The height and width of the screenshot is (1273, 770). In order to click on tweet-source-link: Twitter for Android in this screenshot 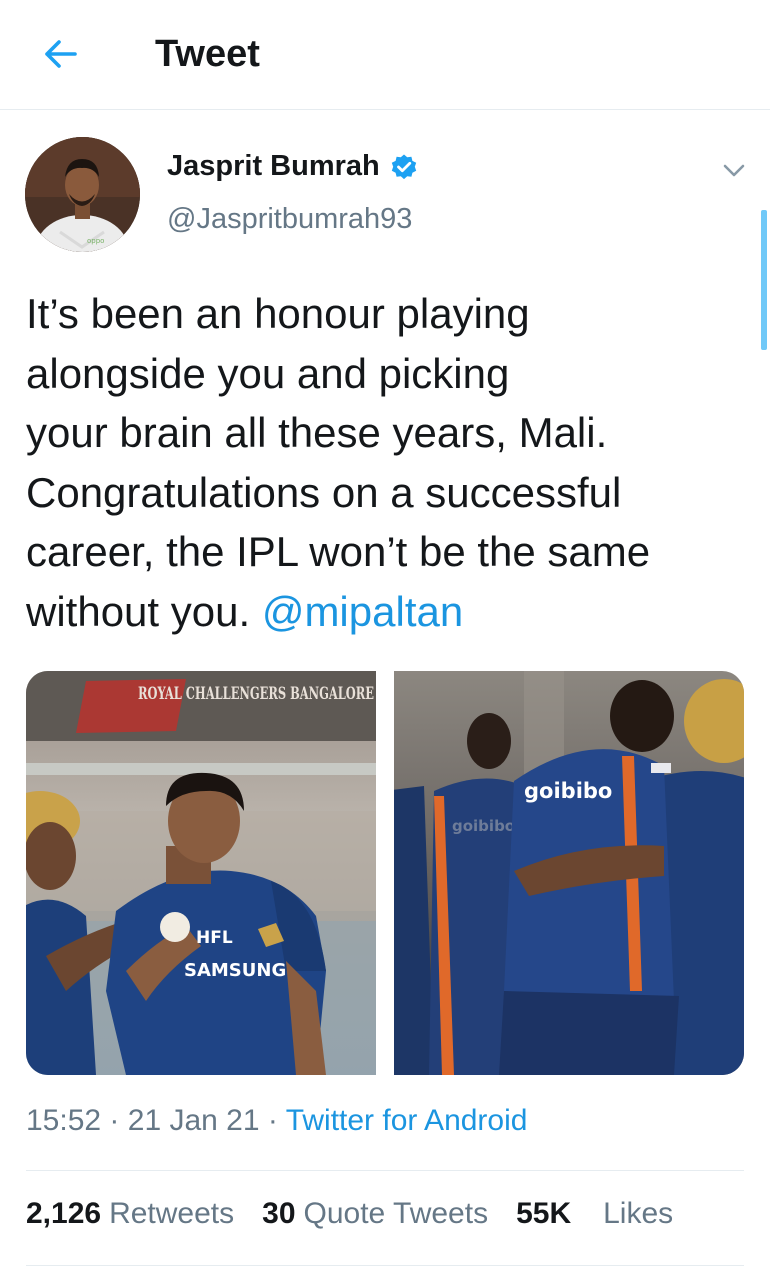, I will do `click(407, 1120)`.